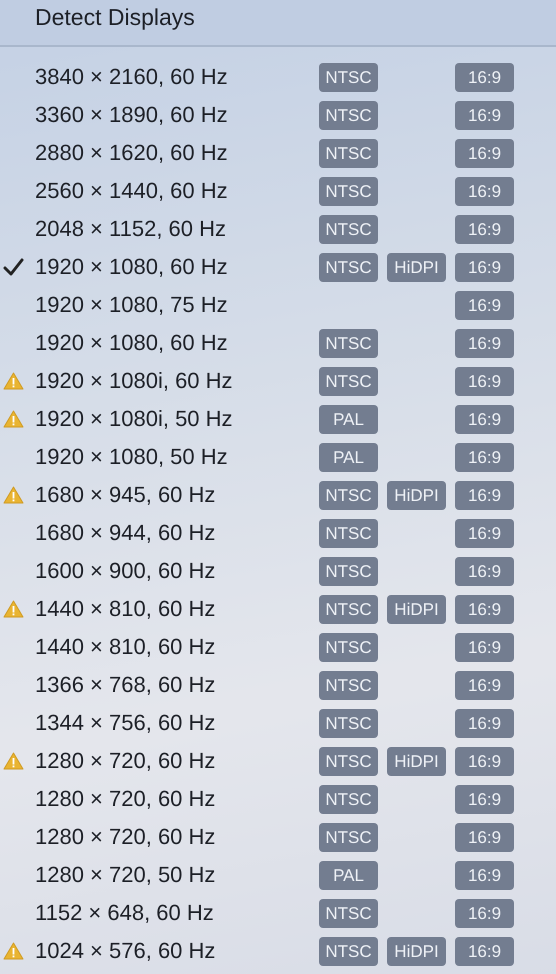 The image size is (556, 974). What do you see at coordinates (177, 685) in the screenshot?
I see `resolution-menu-item: 1366 × 768, 60 Hz` at bounding box center [177, 685].